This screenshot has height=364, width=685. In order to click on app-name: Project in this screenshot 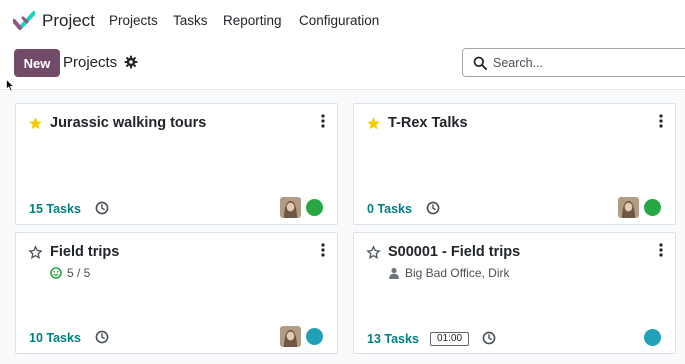, I will do `click(68, 21)`.